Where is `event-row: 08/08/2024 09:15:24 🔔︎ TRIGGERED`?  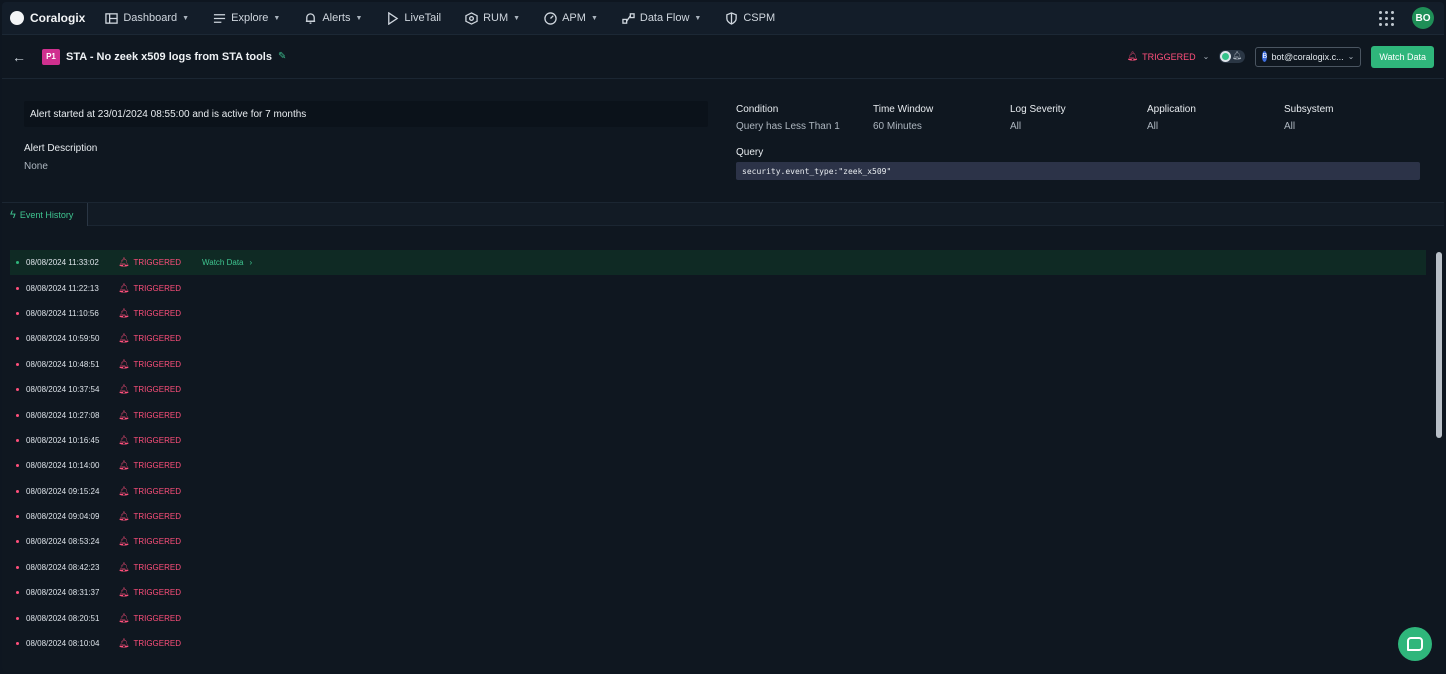 event-row: 08/08/2024 09:15:24 🔔︎ TRIGGERED is located at coordinates (718, 491).